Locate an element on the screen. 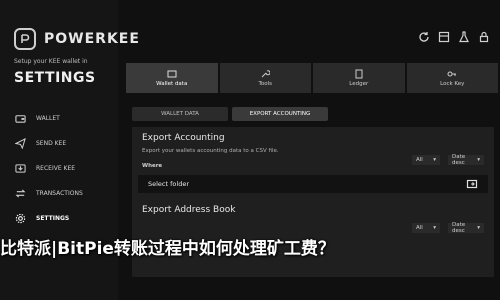 The width and height of the screenshot is (500, 300). wallet-icon is located at coordinates (20, 119).